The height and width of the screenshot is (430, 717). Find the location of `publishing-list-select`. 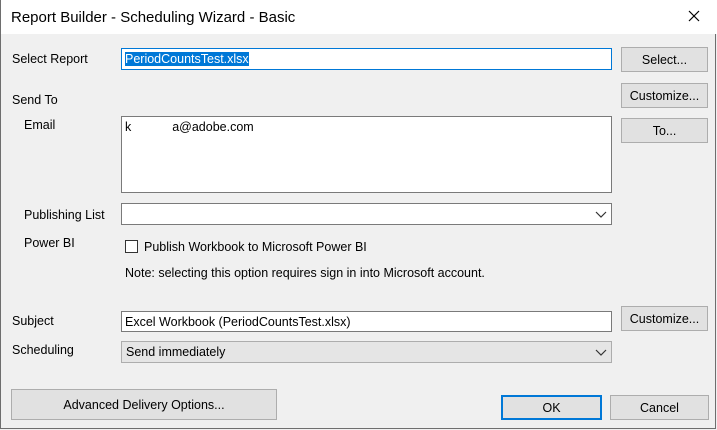

publishing-list-select is located at coordinates (366, 214).